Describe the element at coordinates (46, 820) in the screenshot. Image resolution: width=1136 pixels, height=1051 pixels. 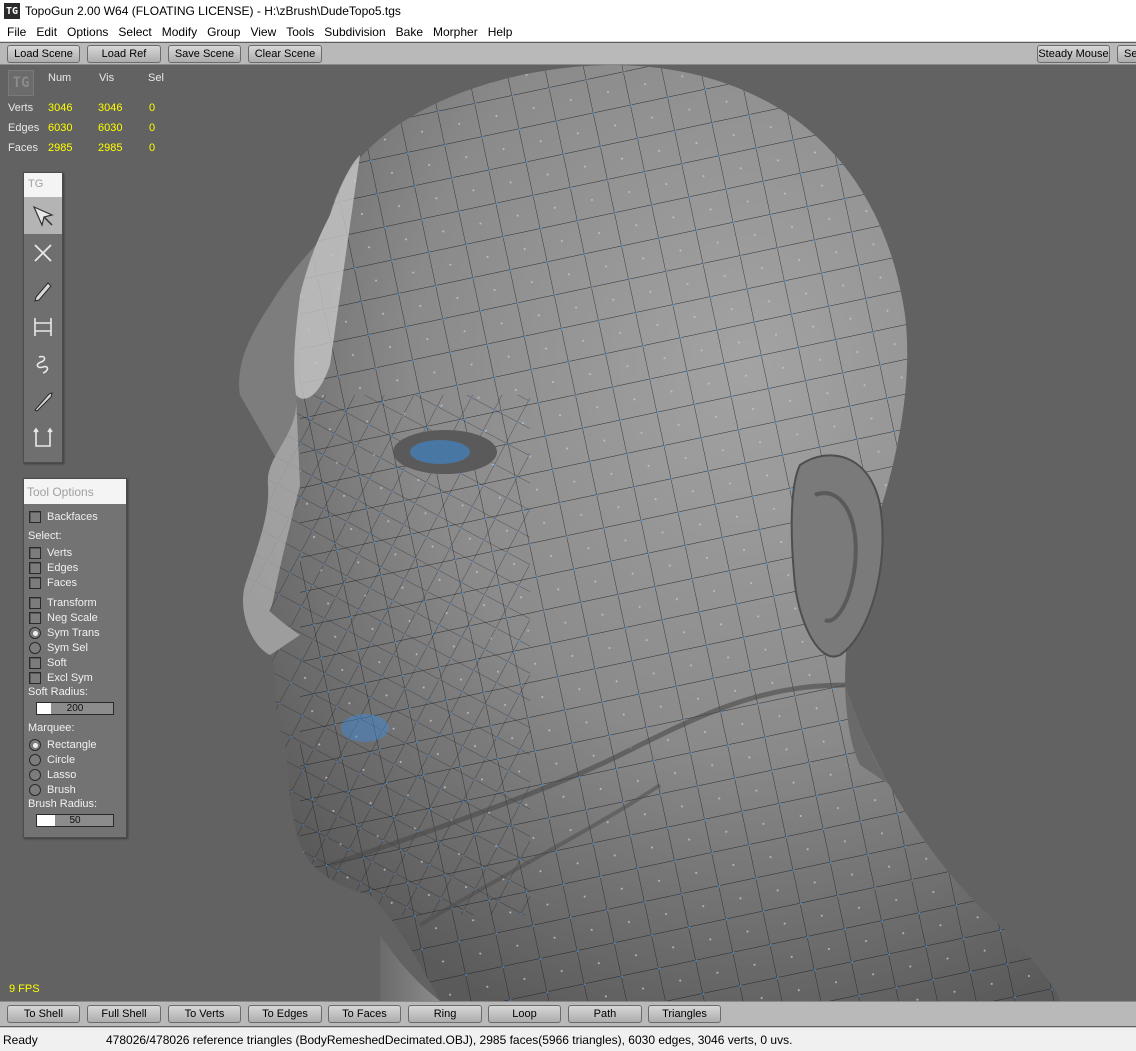
I see `brush-radius-fill` at that location.